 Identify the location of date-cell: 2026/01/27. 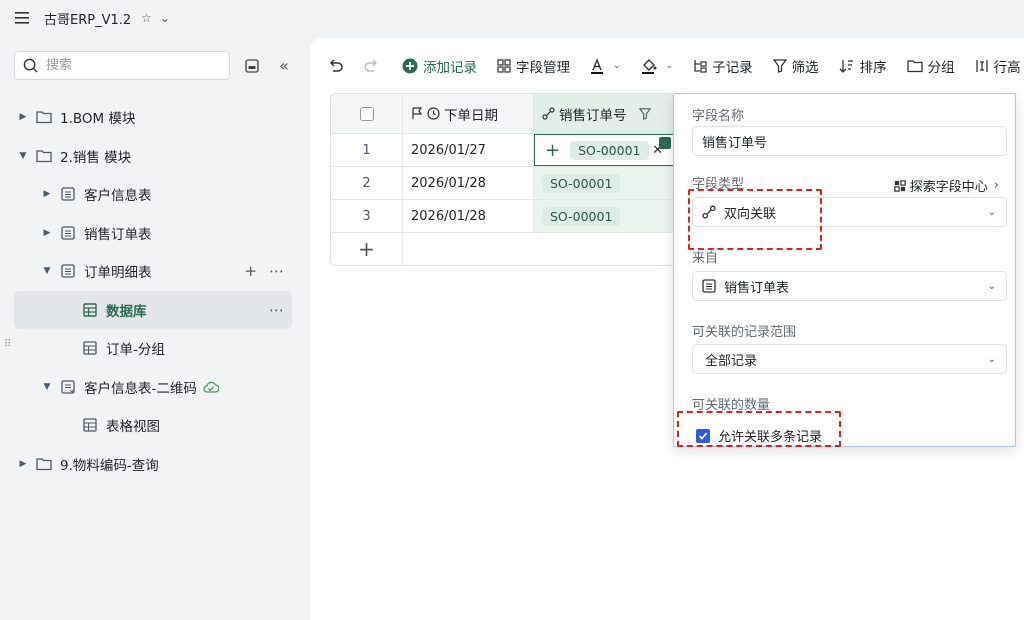
(468, 150).